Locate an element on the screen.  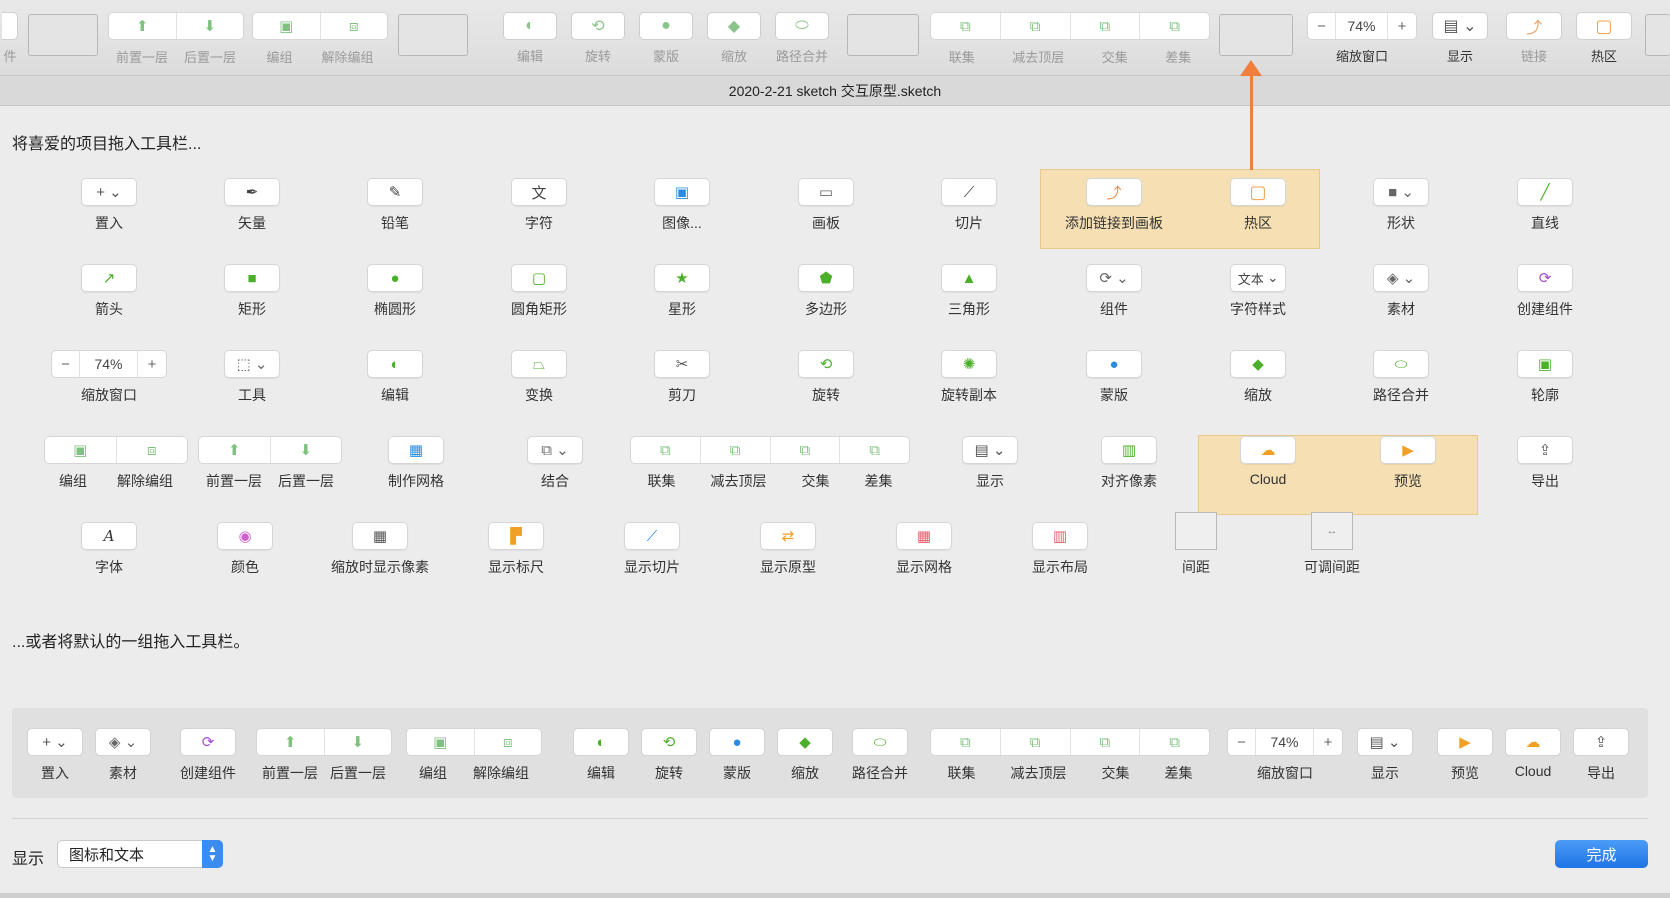
palette-oval: ● 椭圆形 is located at coordinates (395, 291).